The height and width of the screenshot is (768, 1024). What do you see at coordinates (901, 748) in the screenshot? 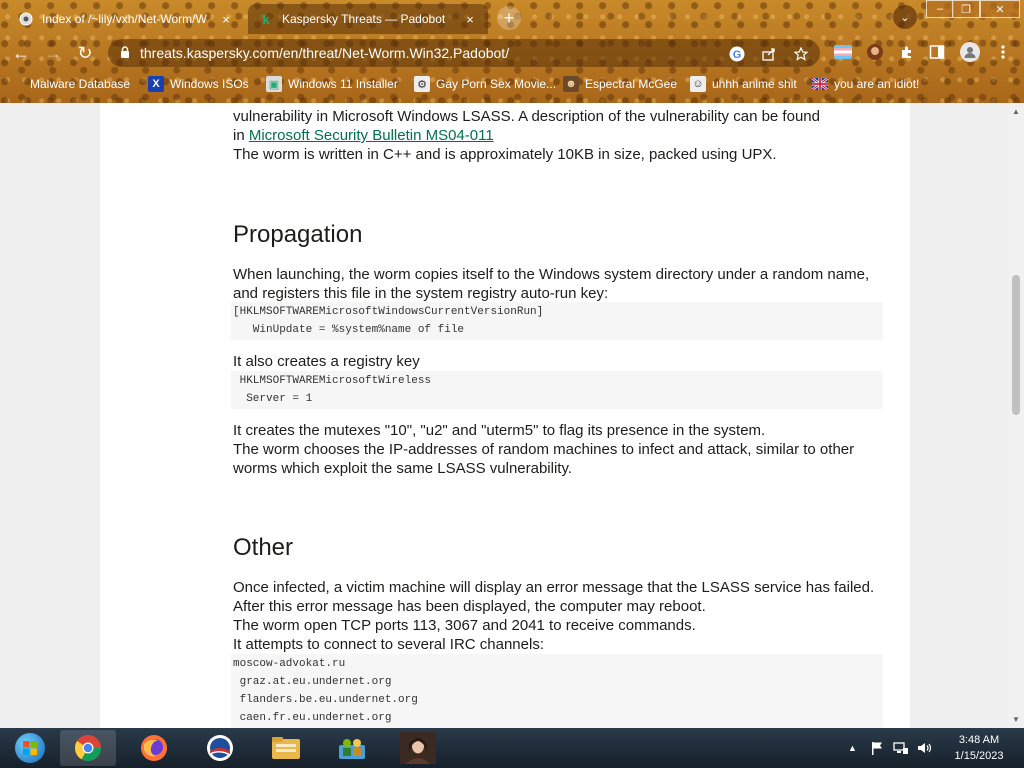
I see `network-status-icon` at bounding box center [901, 748].